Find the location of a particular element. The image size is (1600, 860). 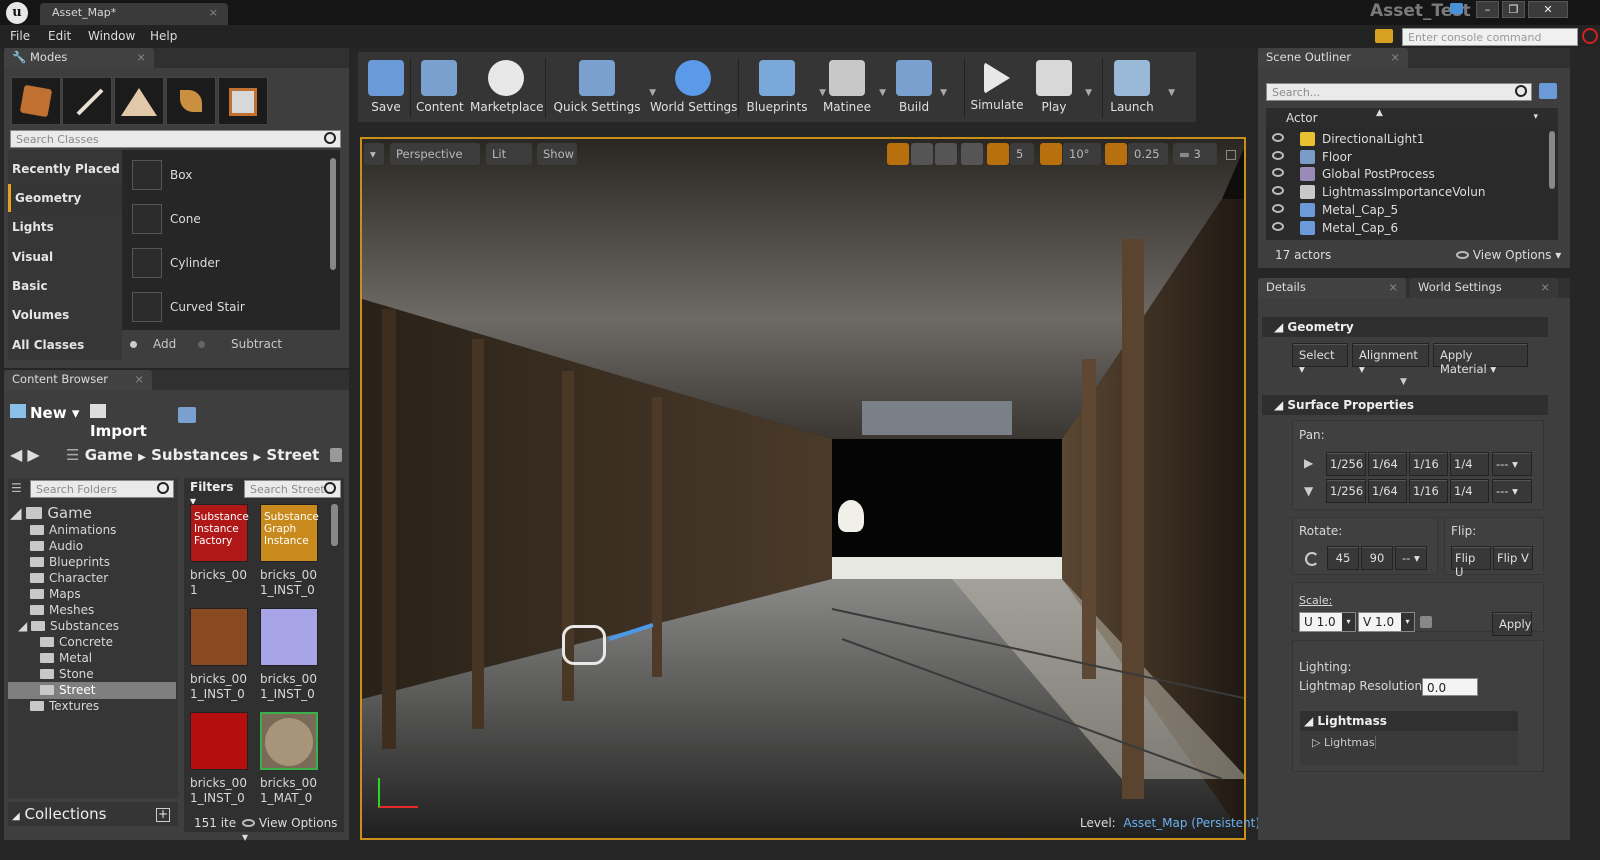

tree-animations: Animations is located at coordinates (73, 530).